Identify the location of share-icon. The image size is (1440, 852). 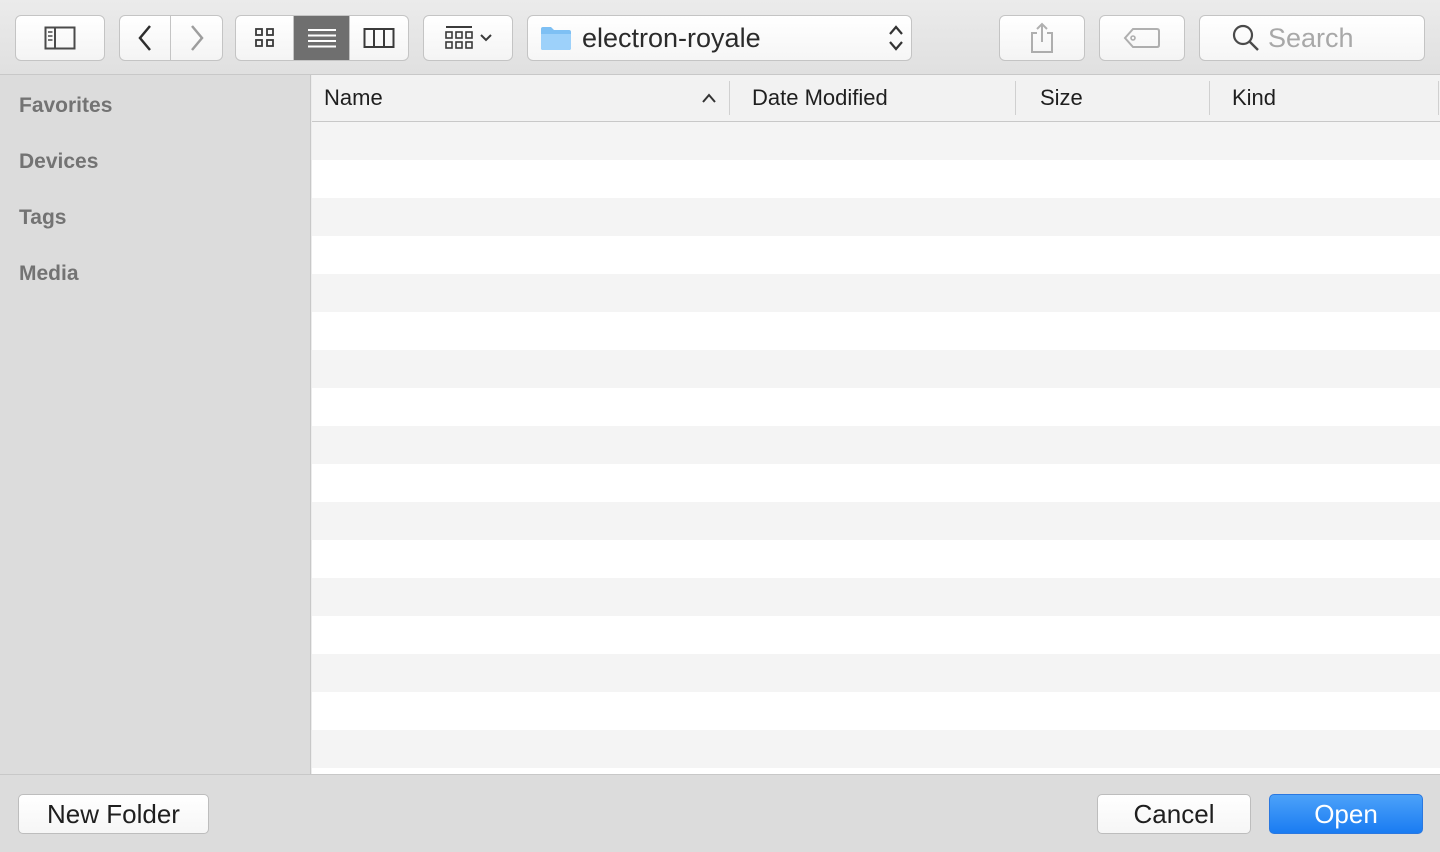
(1042, 37).